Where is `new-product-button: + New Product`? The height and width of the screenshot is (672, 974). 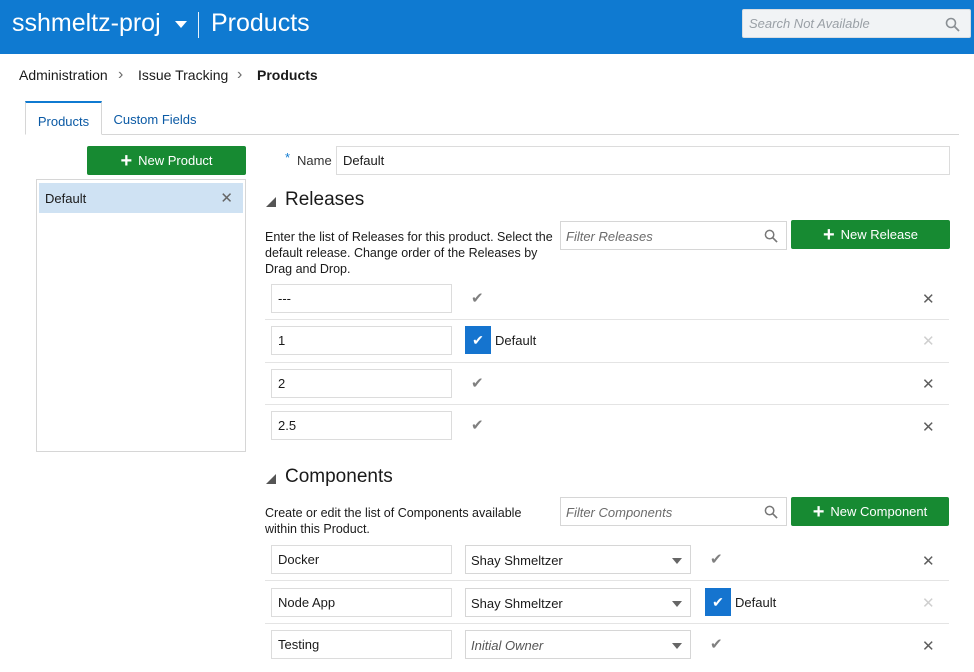
new-product-button: + New Product is located at coordinates (166, 160).